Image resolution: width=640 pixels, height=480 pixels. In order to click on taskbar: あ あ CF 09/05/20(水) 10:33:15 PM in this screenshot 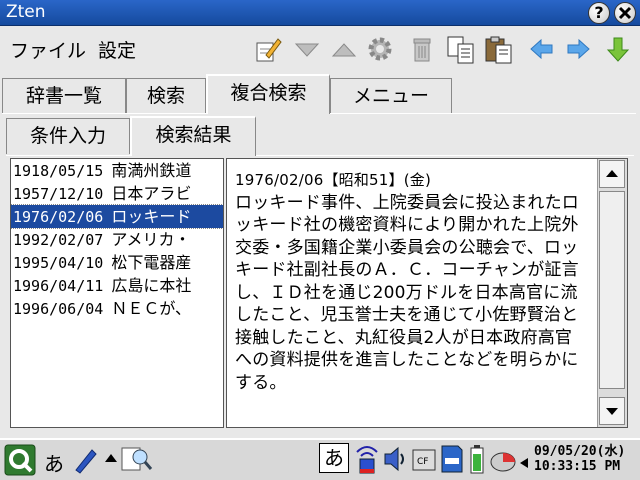, I will do `click(320, 459)`.